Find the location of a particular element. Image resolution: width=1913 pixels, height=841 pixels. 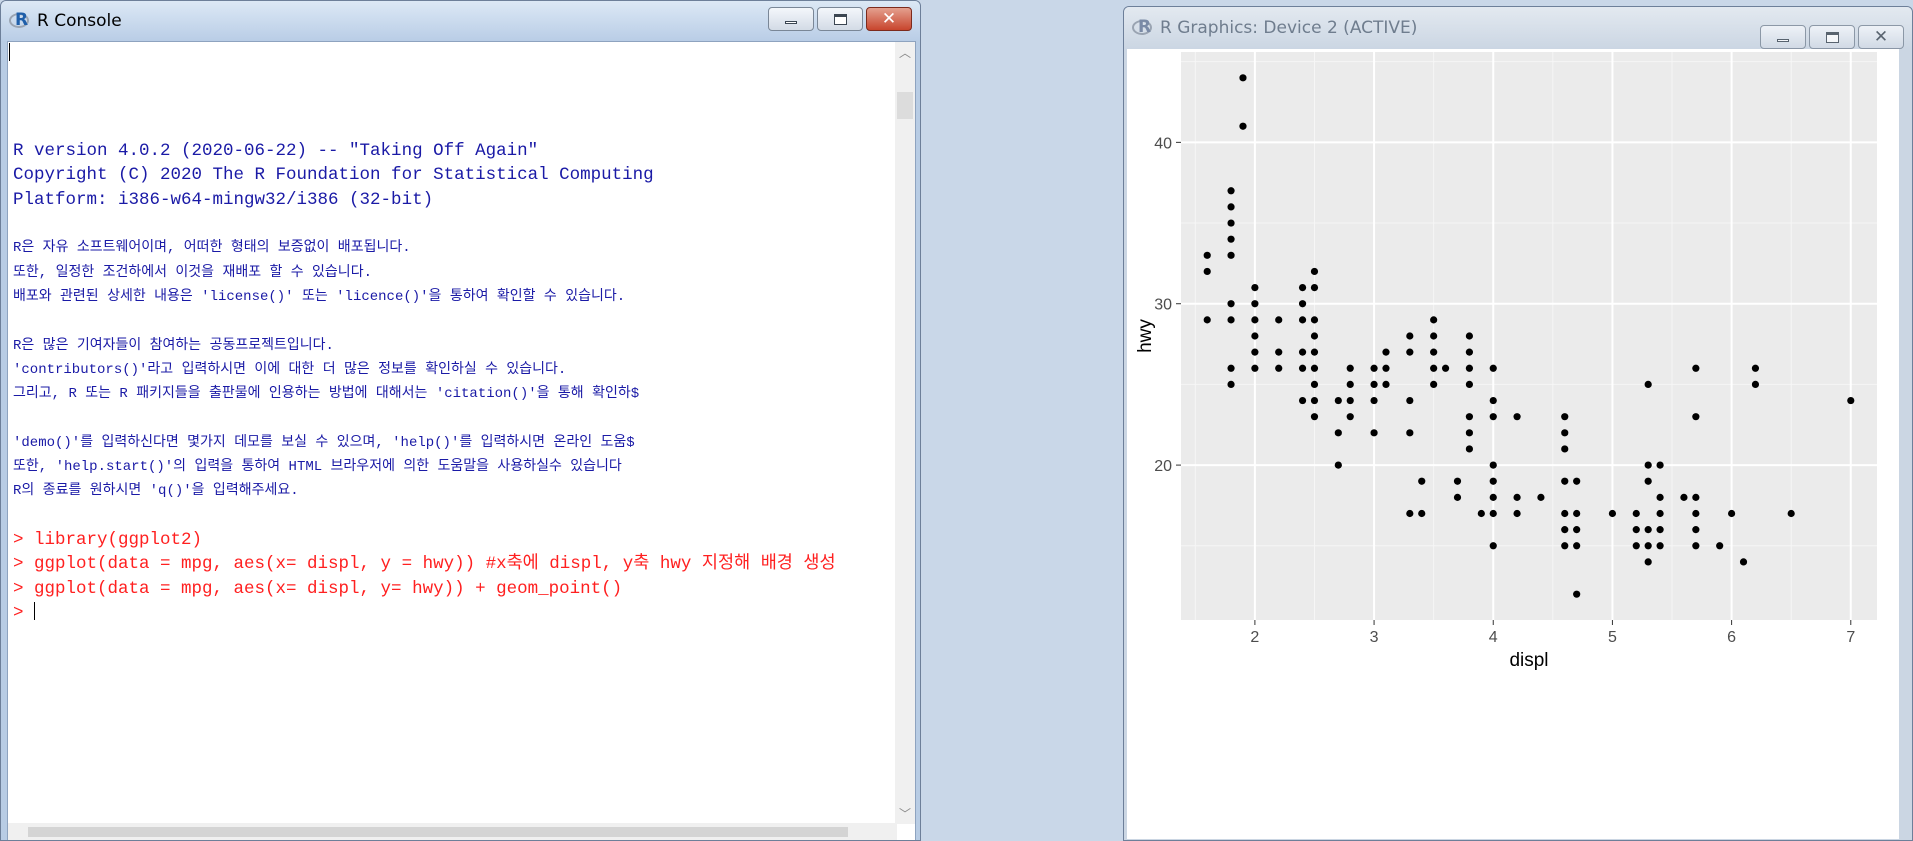

console-titlebar: R R Console ✕ is located at coordinates (460, 21).